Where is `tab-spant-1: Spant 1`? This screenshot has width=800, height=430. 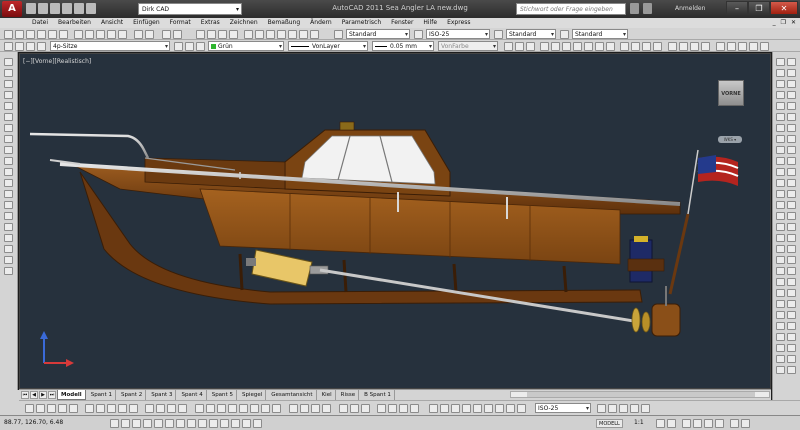 tab-spant-1: Spant 1 is located at coordinates (102, 395).